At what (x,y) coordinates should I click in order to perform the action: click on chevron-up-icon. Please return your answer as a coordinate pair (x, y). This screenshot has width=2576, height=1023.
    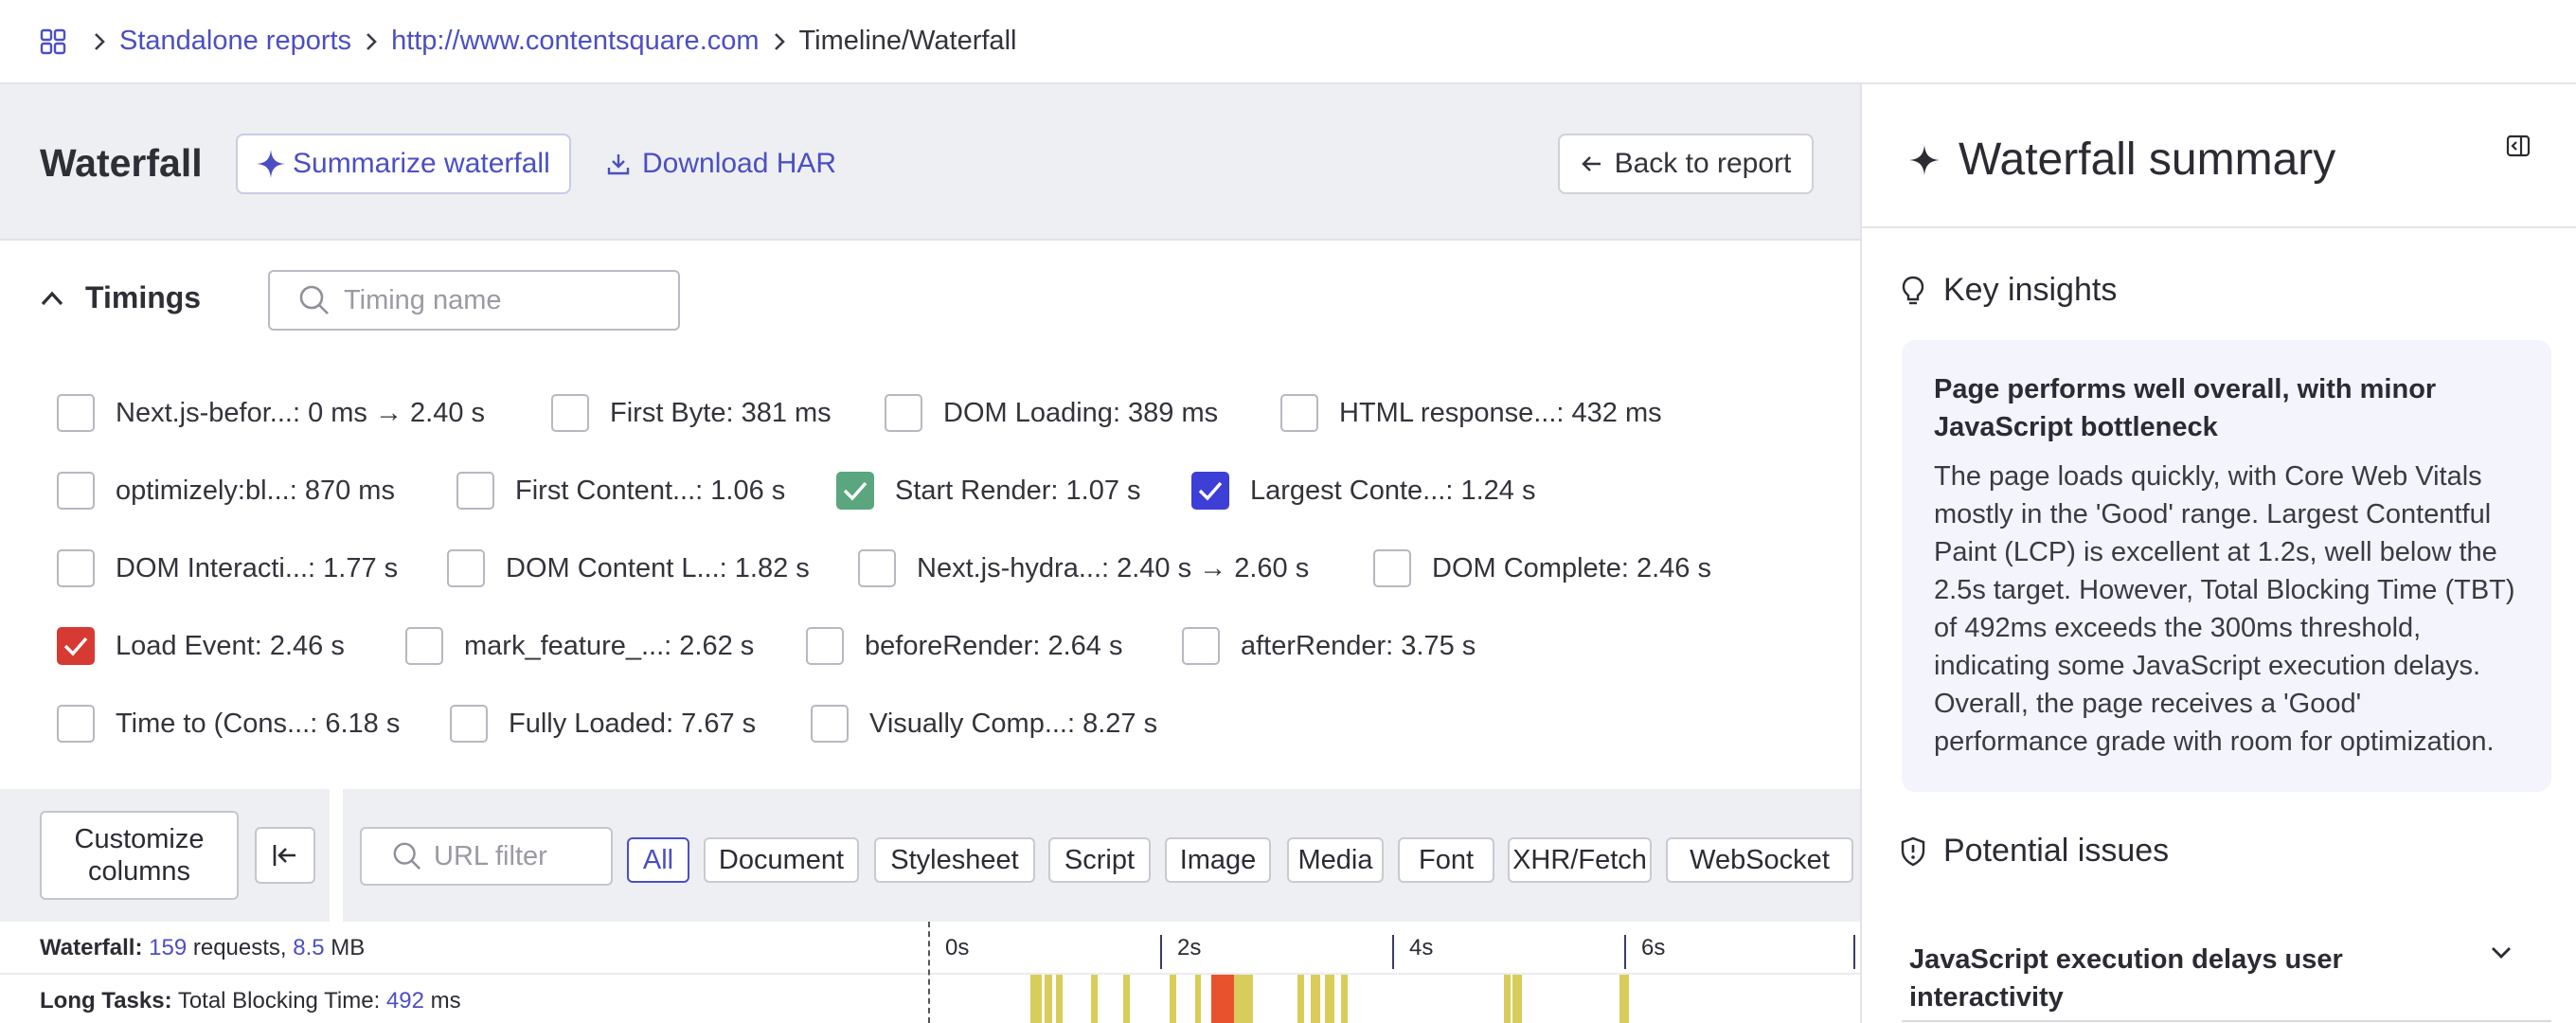
    Looking at the image, I should click on (52, 298).